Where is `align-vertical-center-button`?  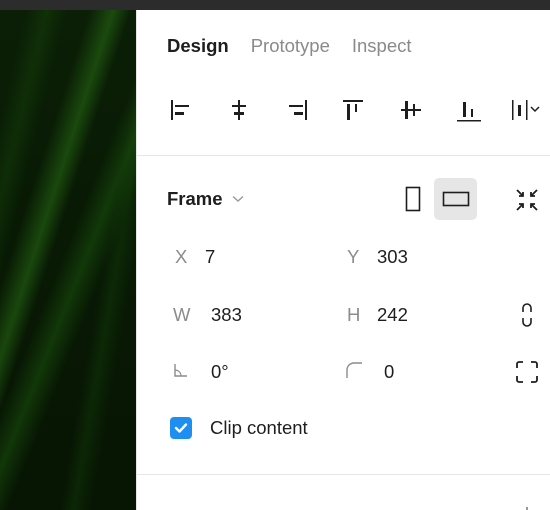
align-vertical-center-button is located at coordinates (411, 110).